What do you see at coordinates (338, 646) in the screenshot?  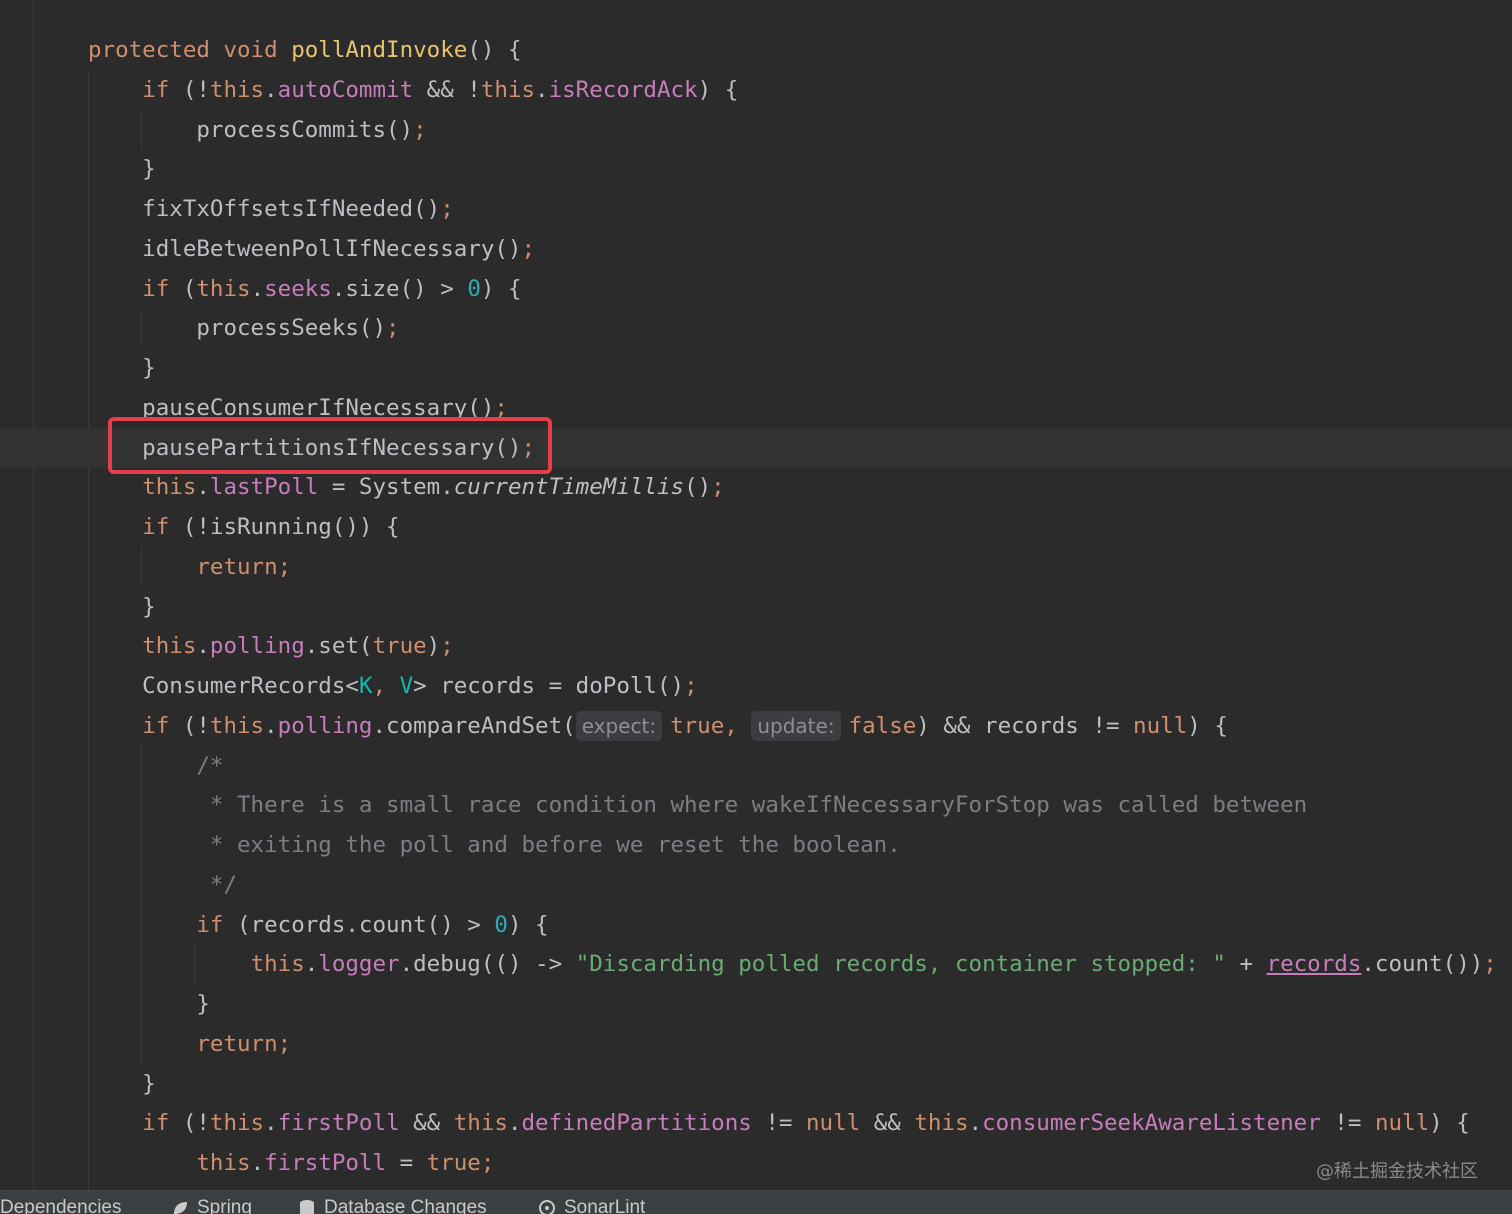 I see `code-token: .set(` at bounding box center [338, 646].